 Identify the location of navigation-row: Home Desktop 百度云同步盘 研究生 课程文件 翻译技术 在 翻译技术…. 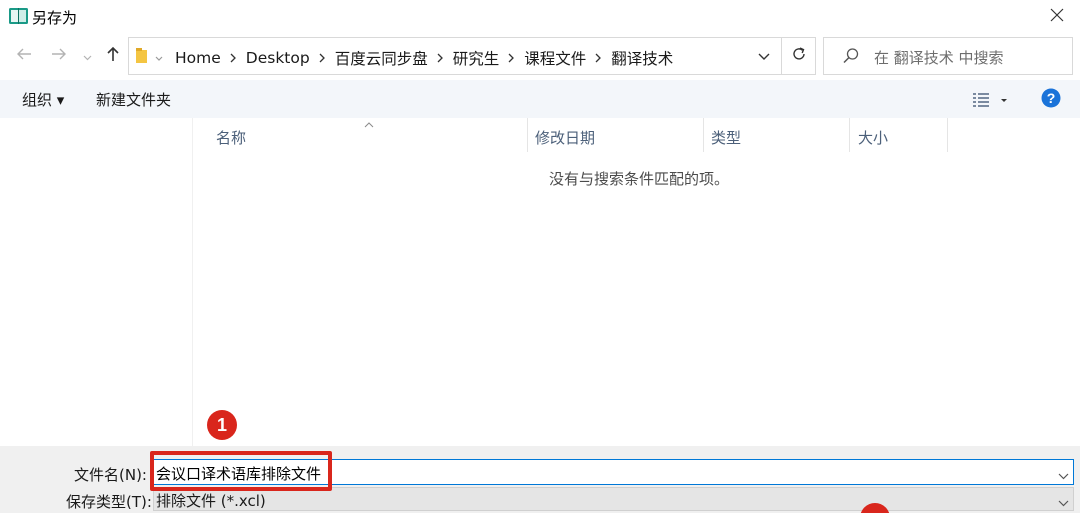
(540, 56).